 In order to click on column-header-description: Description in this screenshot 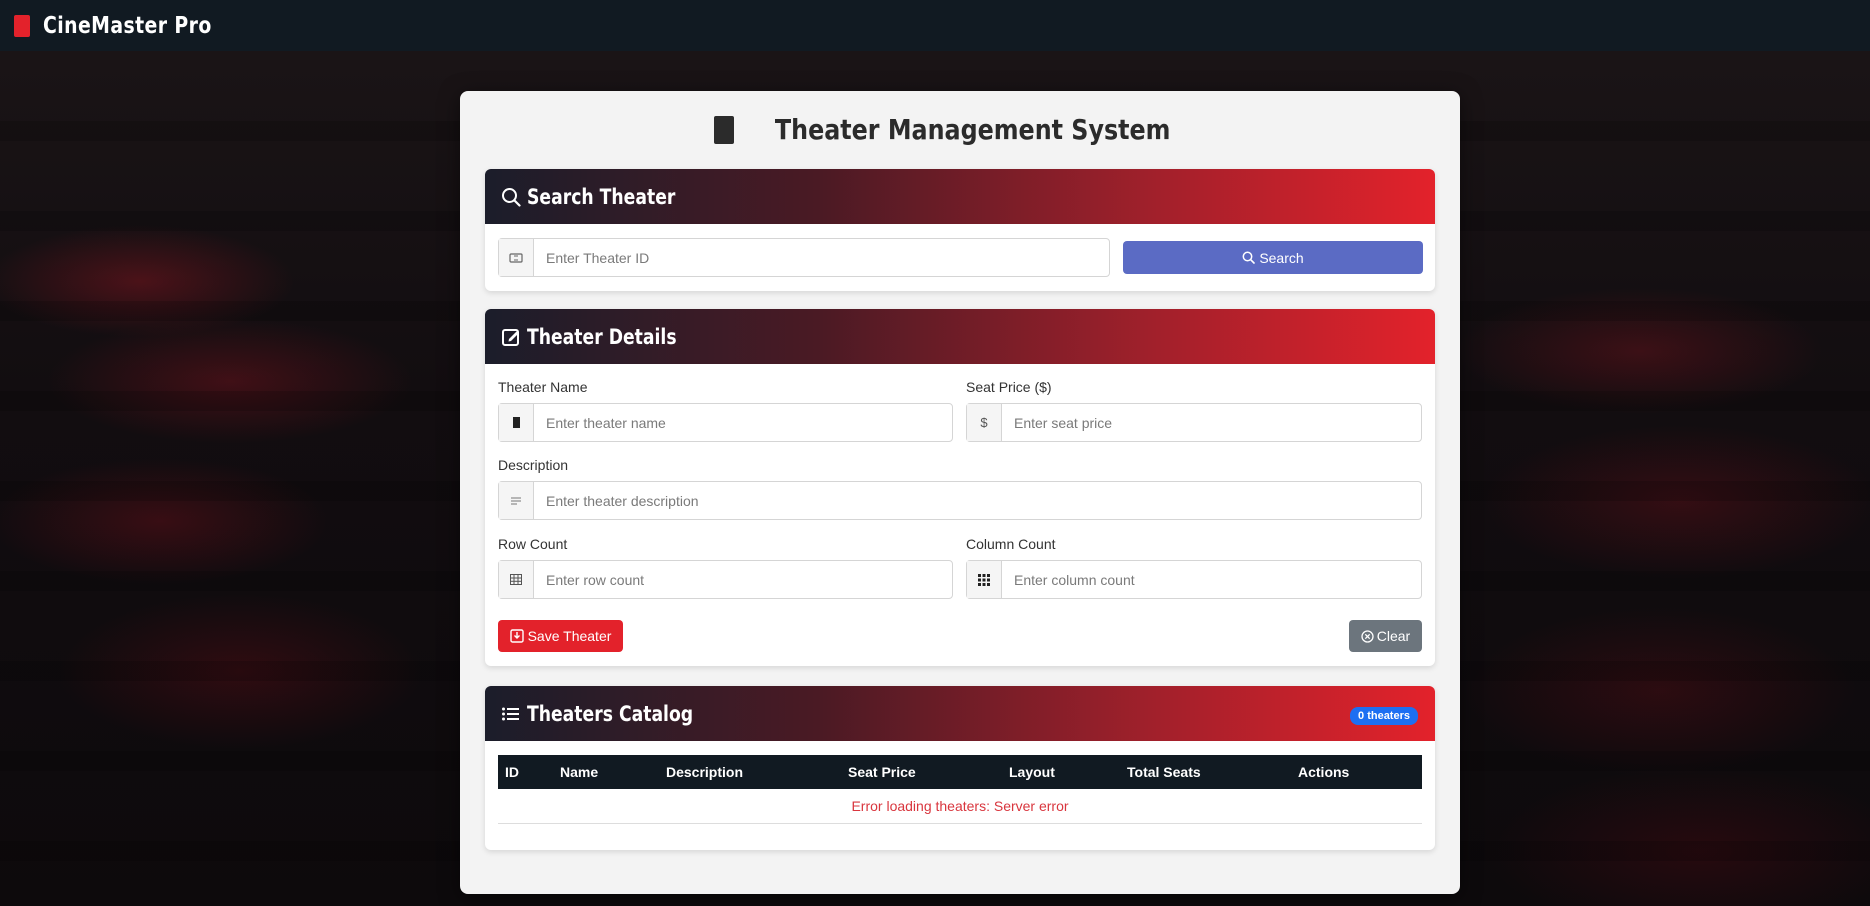, I will do `click(750, 772)`.